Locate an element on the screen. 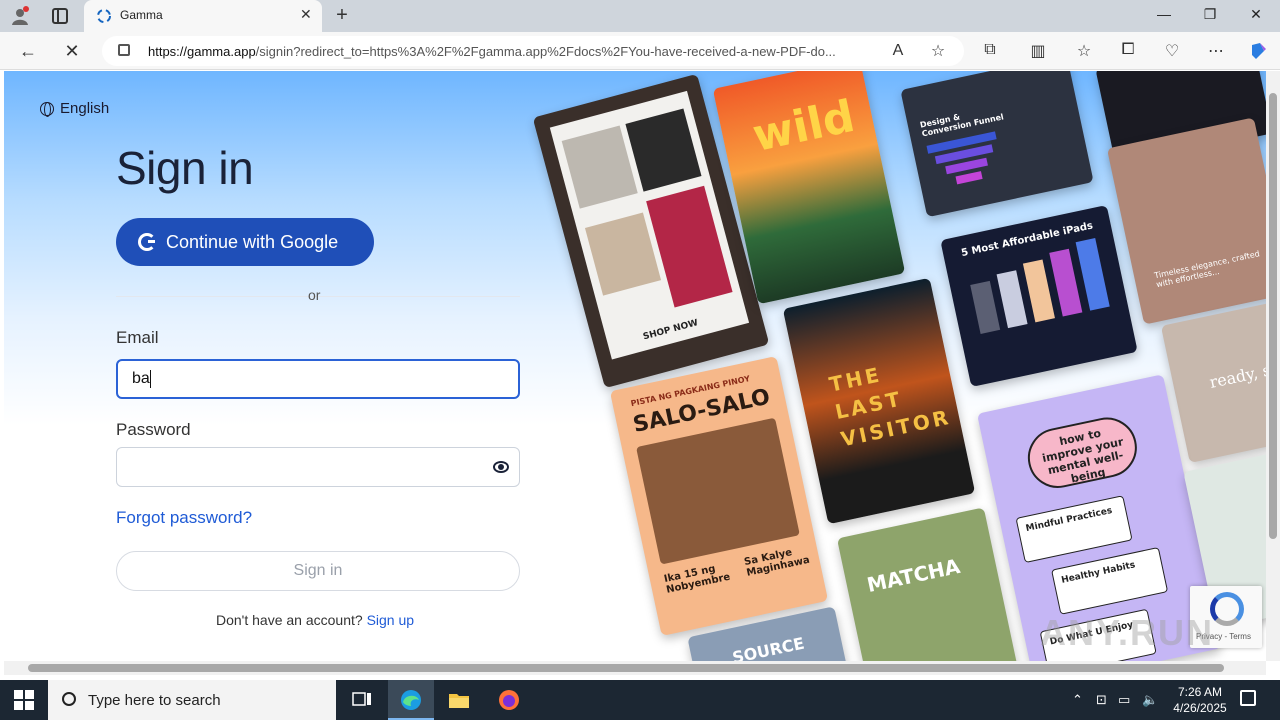  watermark: ANY.RUN is located at coordinates (1127, 632).